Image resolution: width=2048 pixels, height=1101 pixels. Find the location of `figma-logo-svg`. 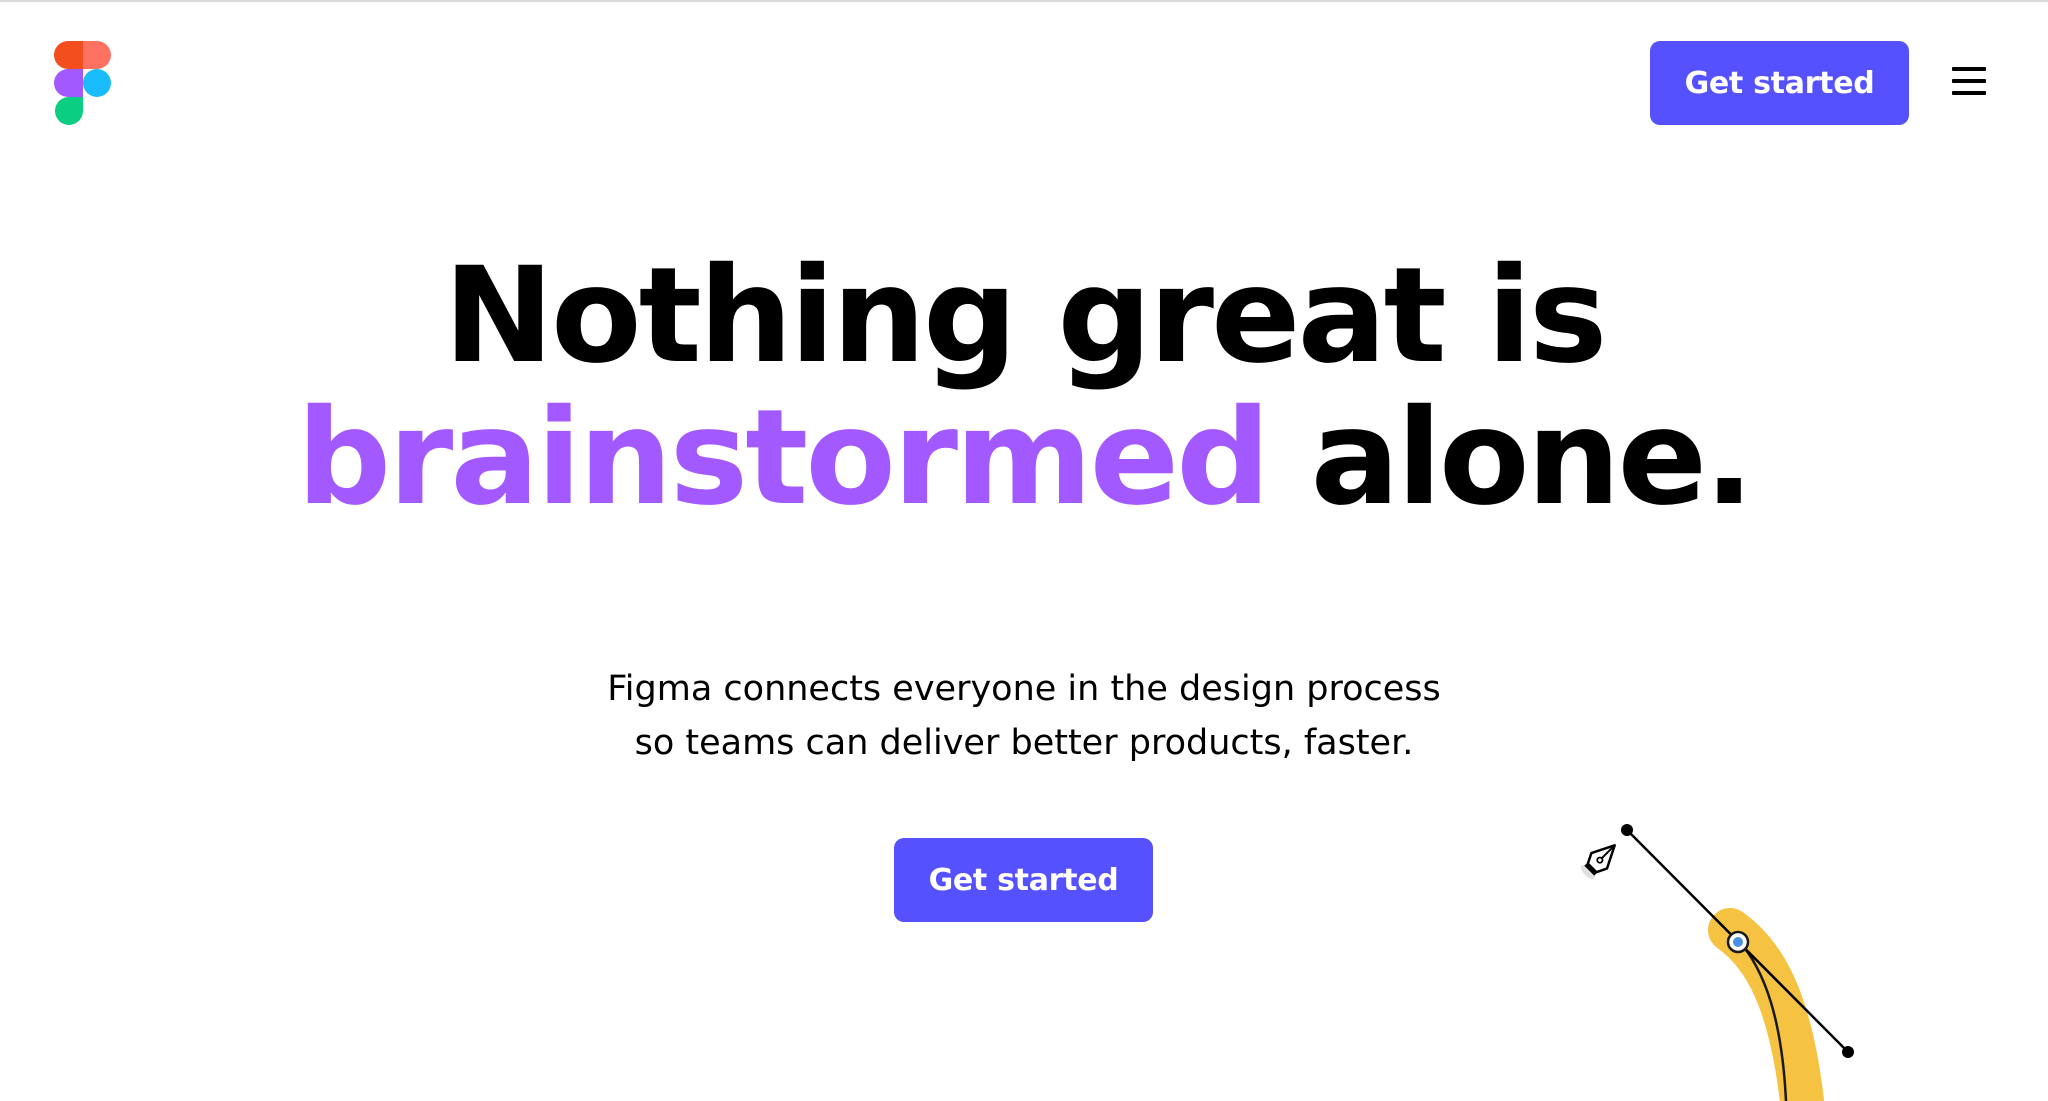

figma-logo-svg is located at coordinates (82, 83).